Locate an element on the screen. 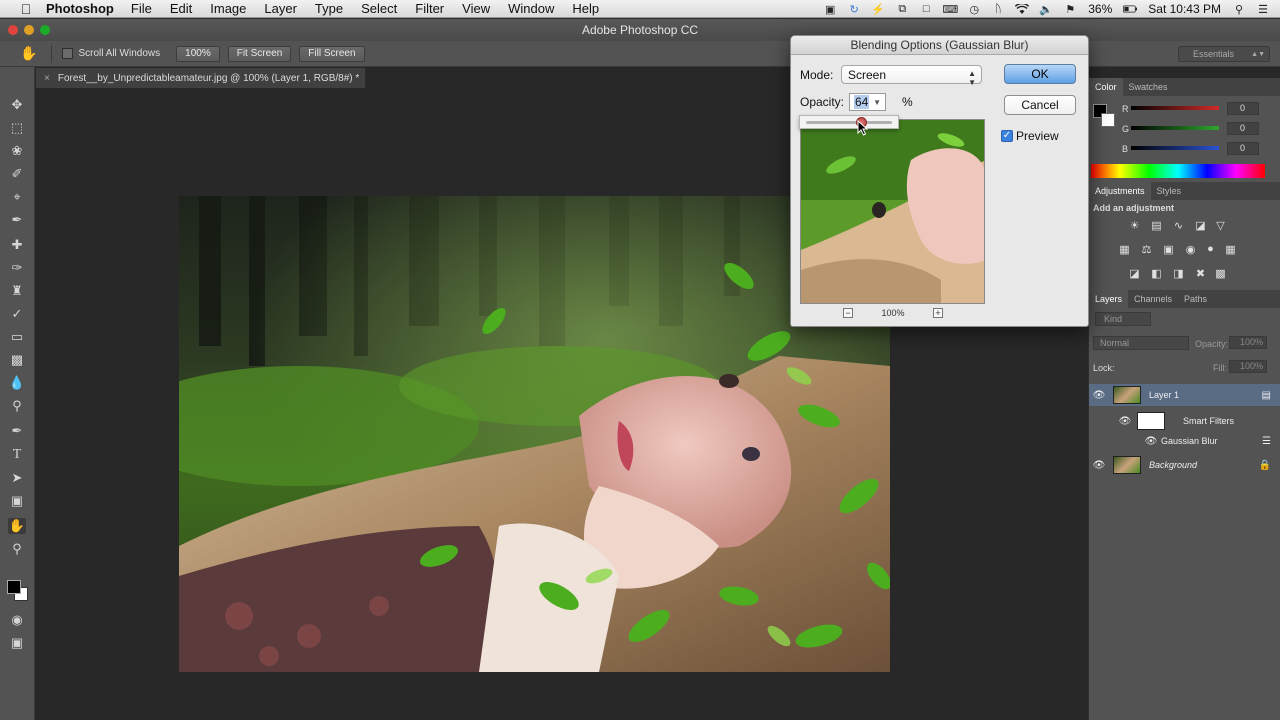  tab-layers: Layers is located at coordinates (1109, 299).